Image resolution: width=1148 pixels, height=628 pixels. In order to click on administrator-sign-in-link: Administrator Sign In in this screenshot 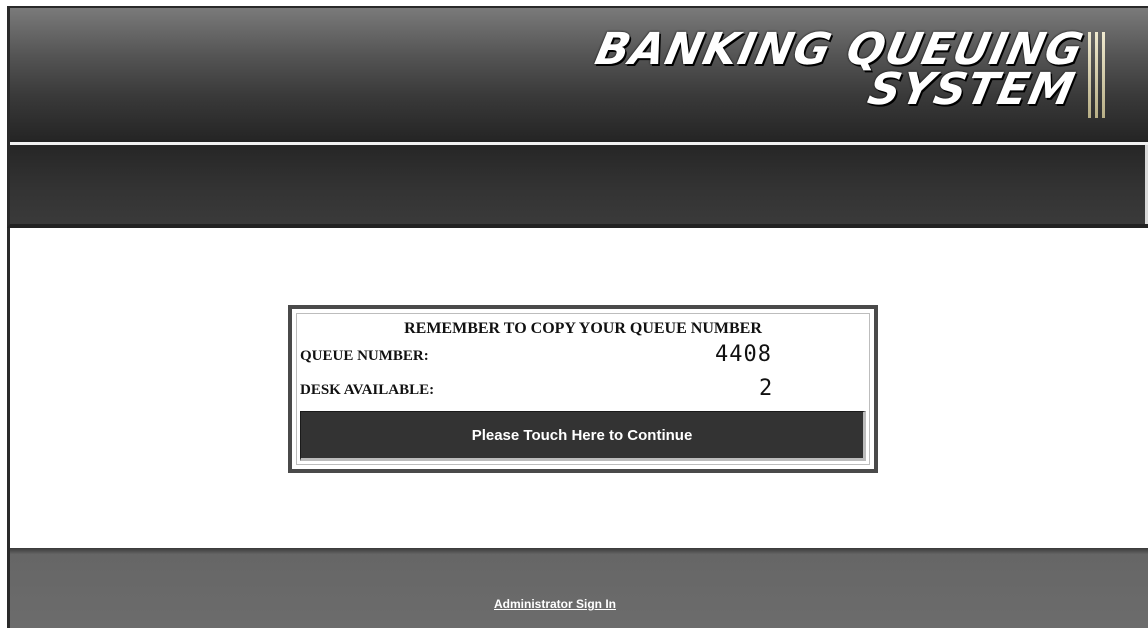, I will do `click(555, 604)`.